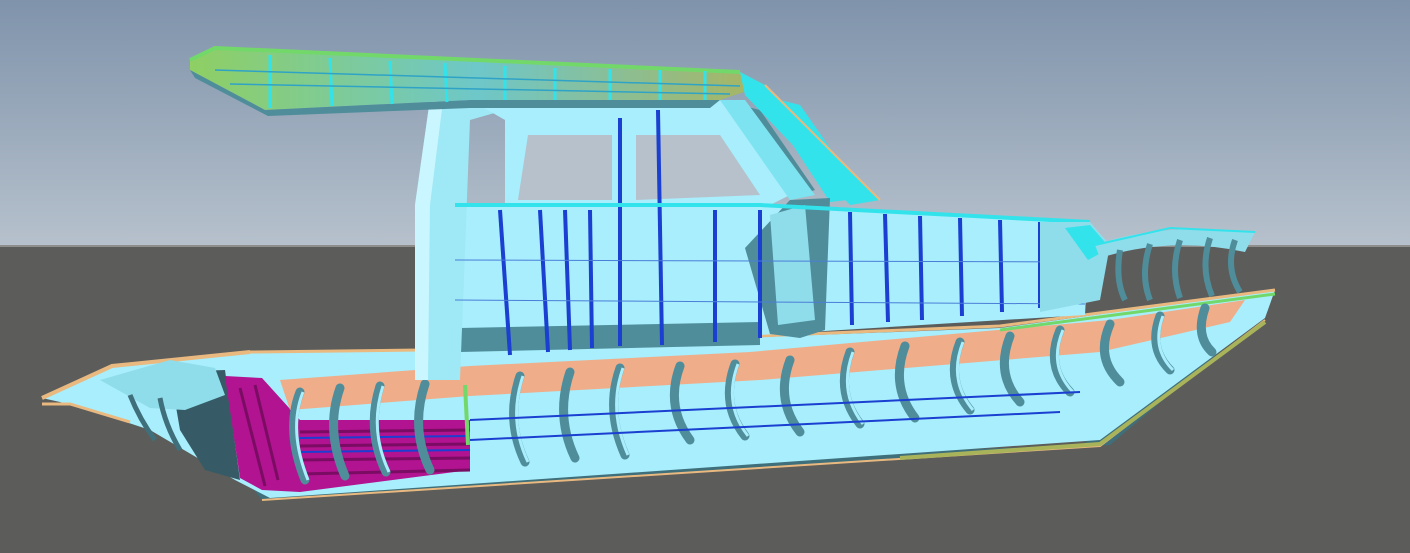 This screenshot has height=553, width=1410. What do you see at coordinates (565, 167) in the screenshot?
I see `cabin-window-aft` at bounding box center [565, 167].